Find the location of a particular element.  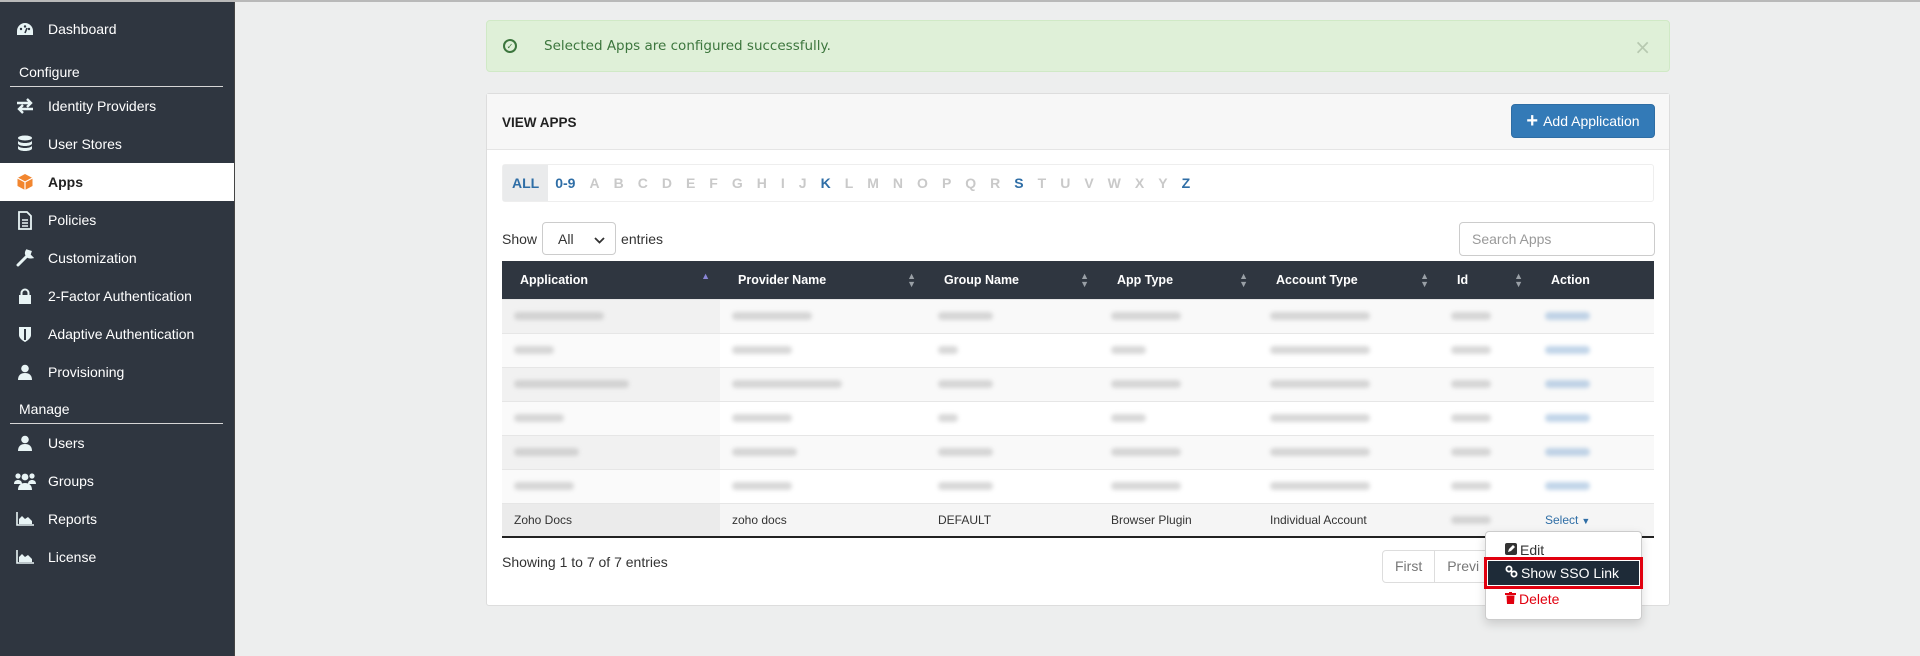

alpha-filter-o: O is located at coordinates (922, 183).